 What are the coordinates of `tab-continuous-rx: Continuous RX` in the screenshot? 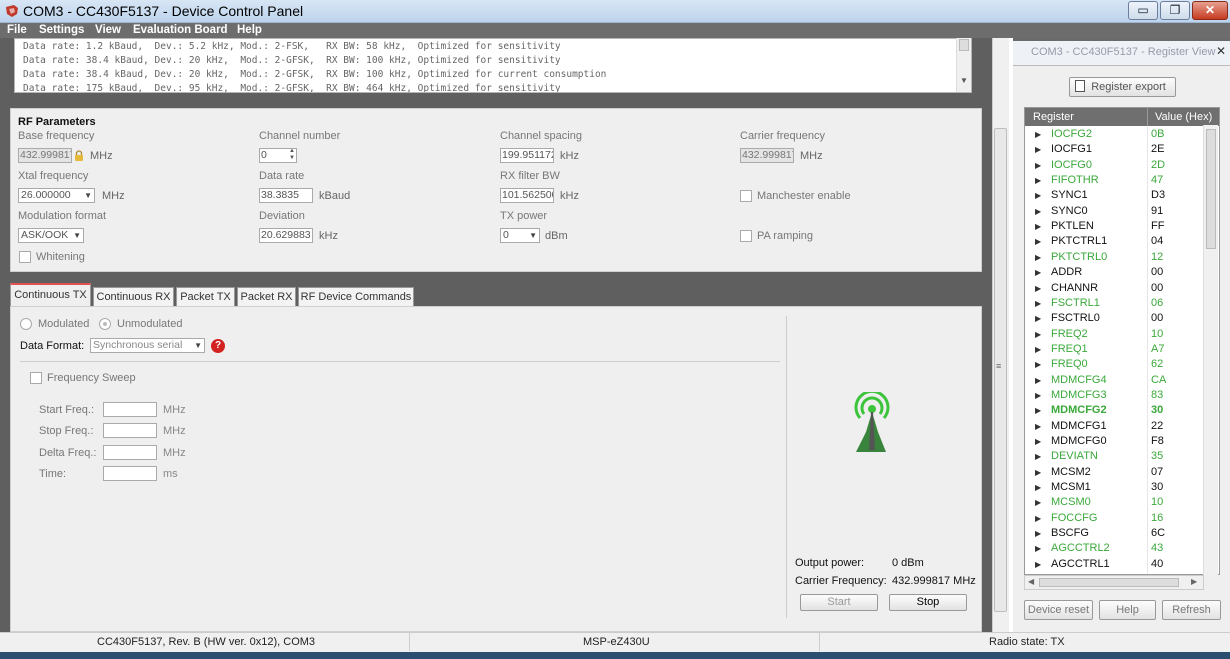 It's located at (133, 296).